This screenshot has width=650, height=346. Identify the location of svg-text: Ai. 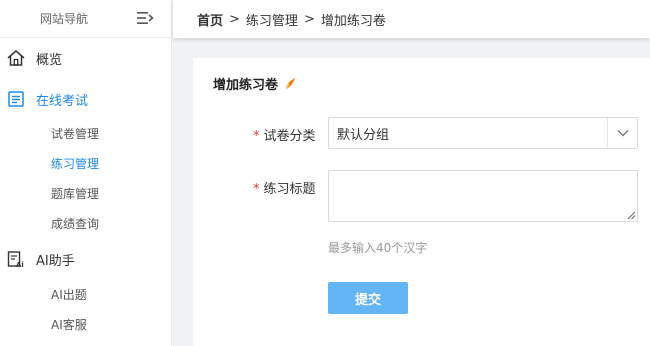
(20, 265).